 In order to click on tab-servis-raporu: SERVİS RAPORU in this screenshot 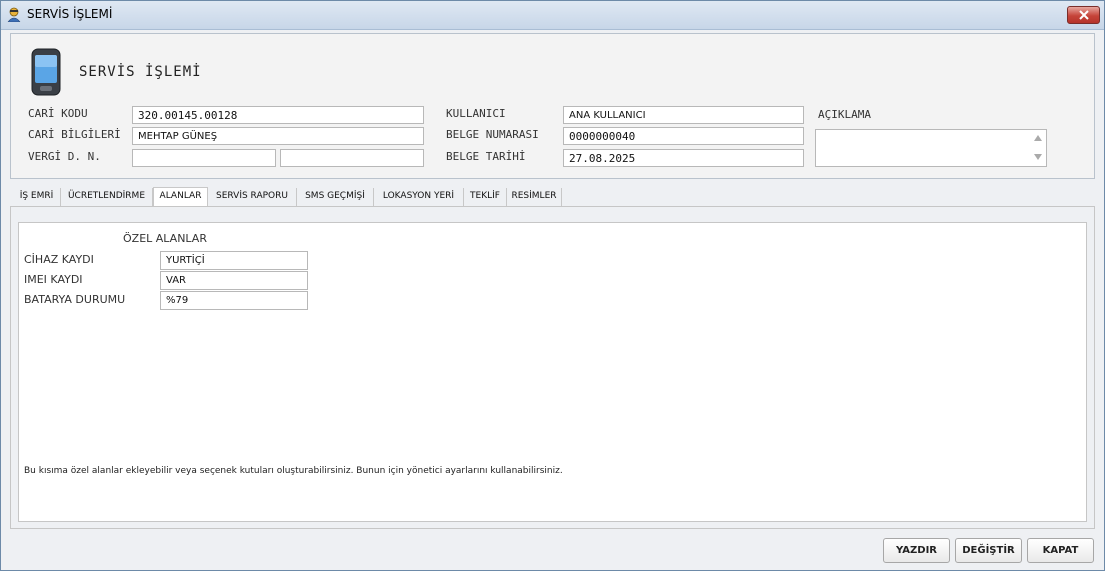, I will do `click(252, 197)`.